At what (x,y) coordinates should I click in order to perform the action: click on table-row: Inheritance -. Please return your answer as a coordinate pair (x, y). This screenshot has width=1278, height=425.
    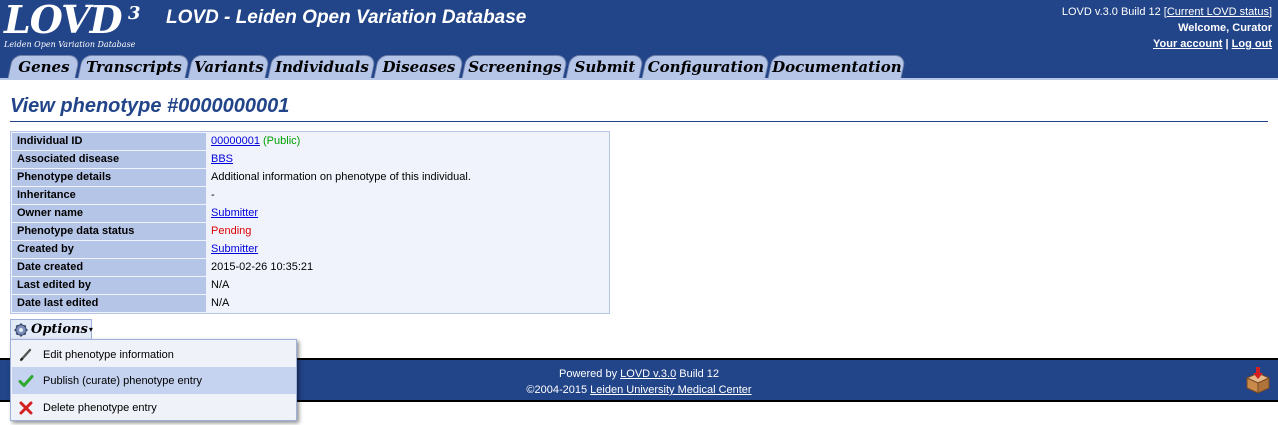
    Looking at the image, I should click on (310, 195).